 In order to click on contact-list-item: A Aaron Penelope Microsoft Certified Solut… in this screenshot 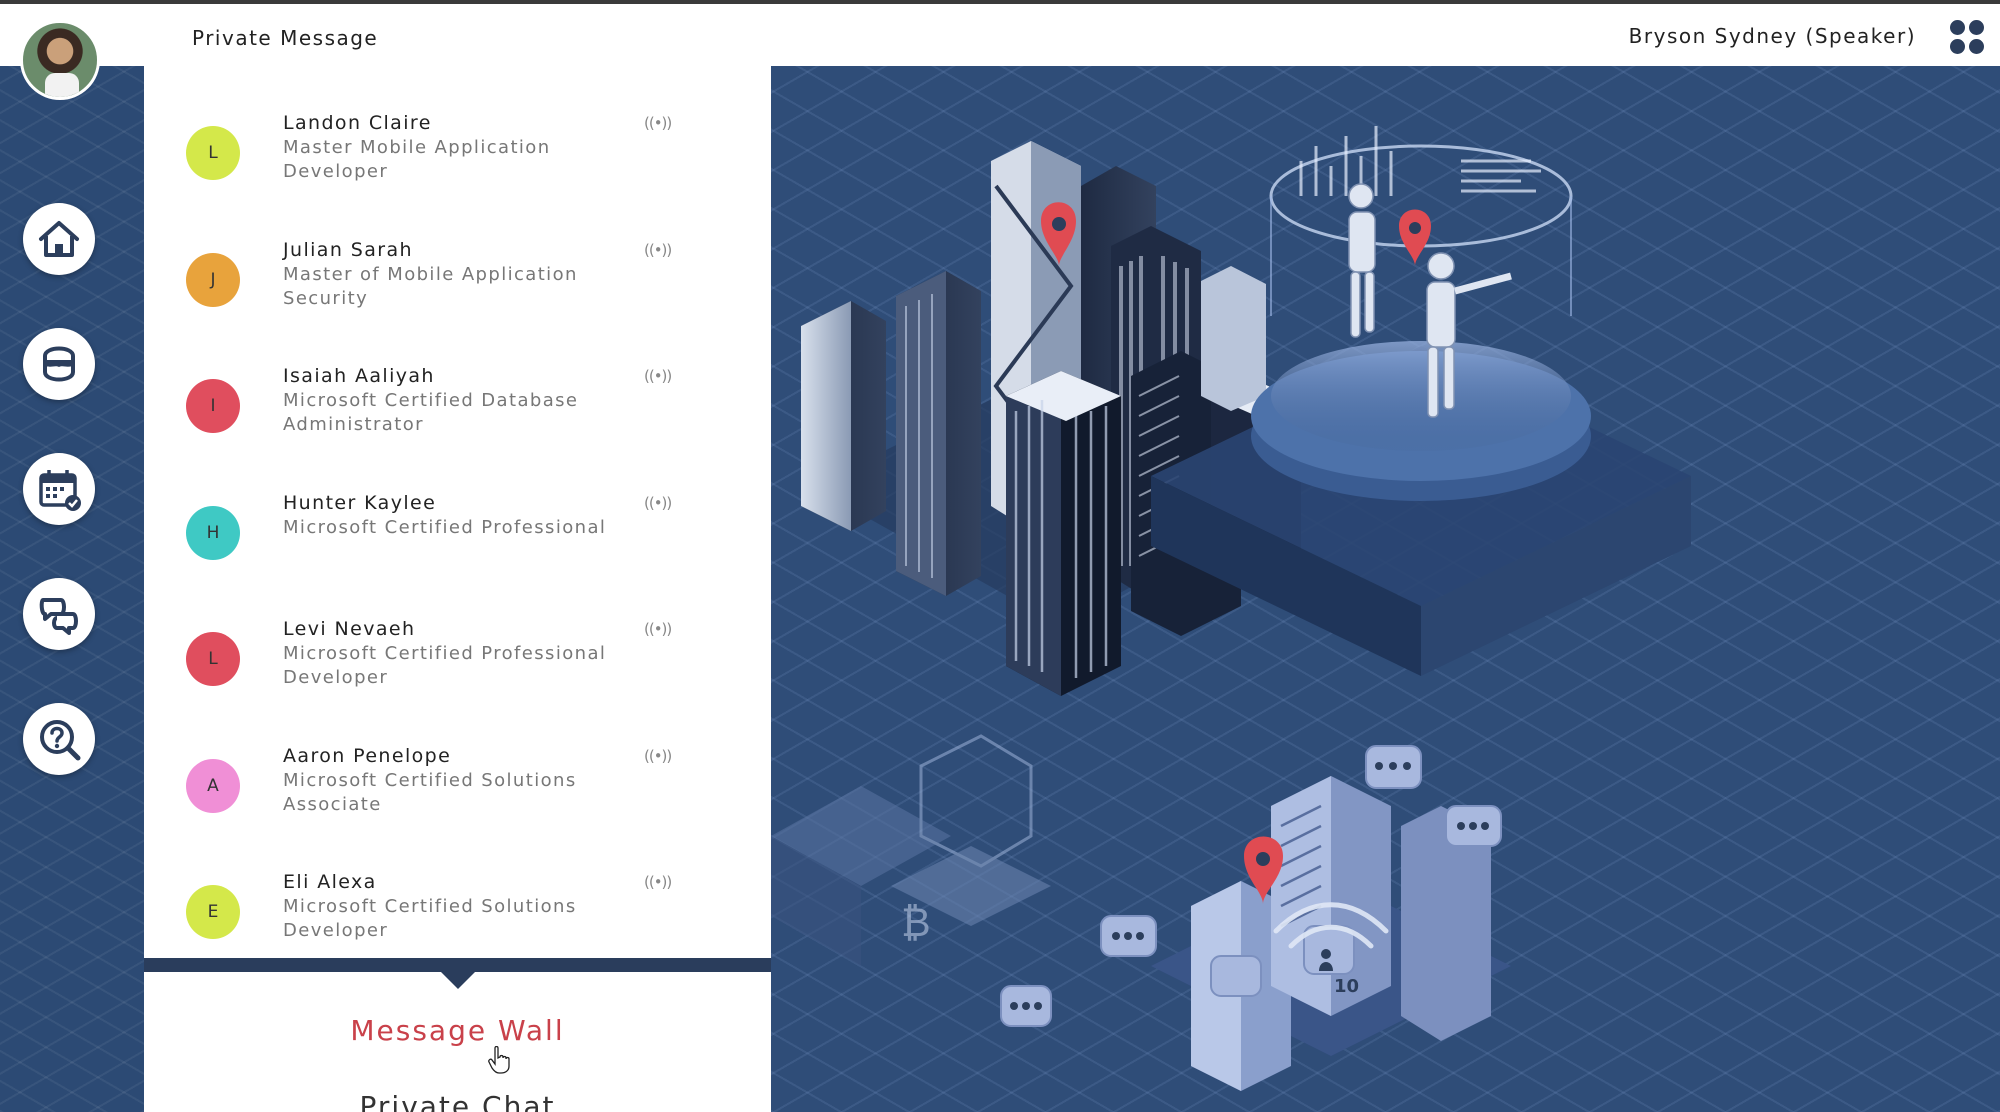, I will do `click(457, 792)`.